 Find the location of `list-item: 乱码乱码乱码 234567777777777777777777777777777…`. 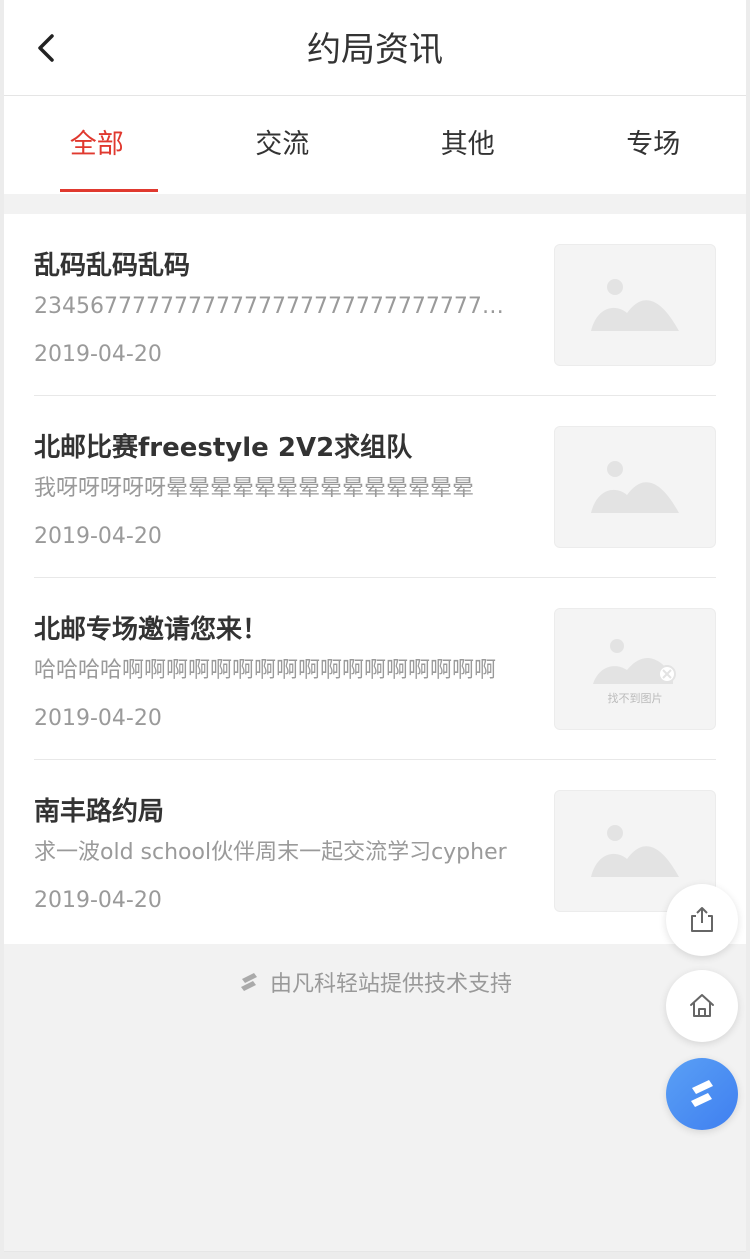

list-item: 乱码乱码乱码 234567777777777777777777777777777… is located at coordinates (375, 305).